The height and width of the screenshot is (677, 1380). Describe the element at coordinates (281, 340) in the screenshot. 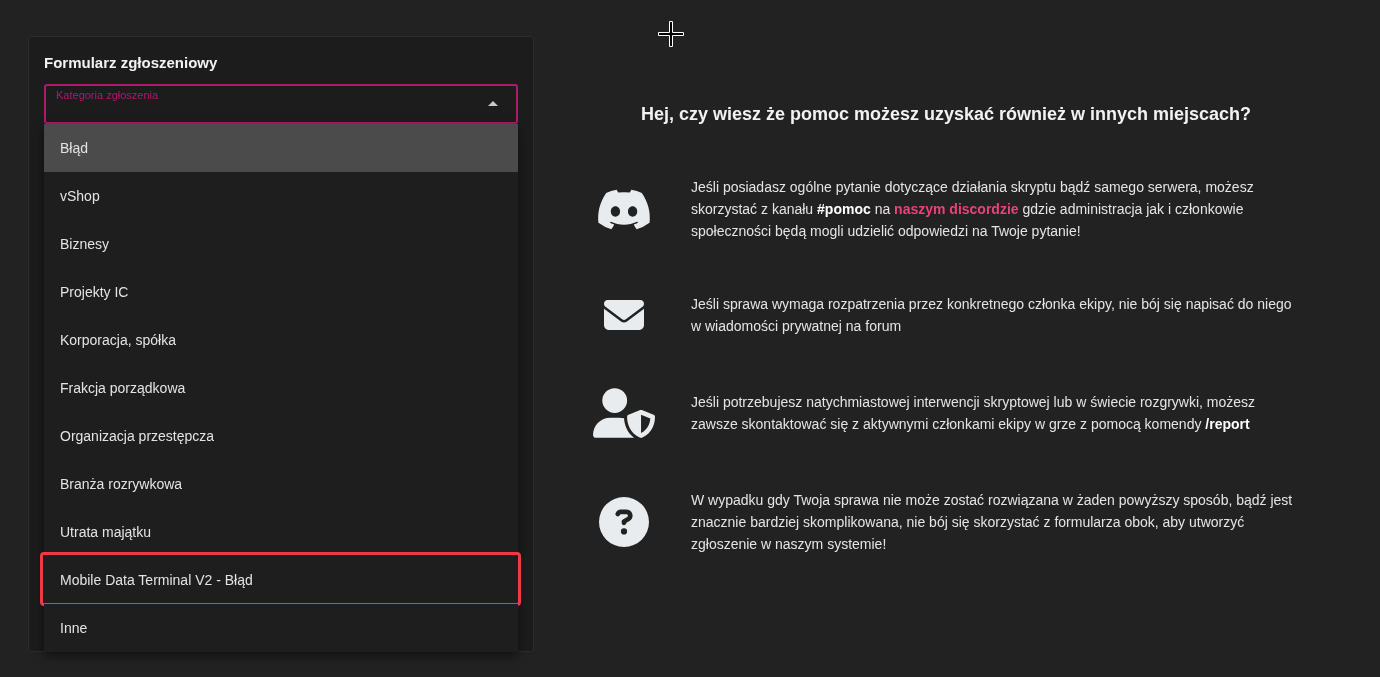

I see `dropdown-option: Korporacja, spółka` at that location.